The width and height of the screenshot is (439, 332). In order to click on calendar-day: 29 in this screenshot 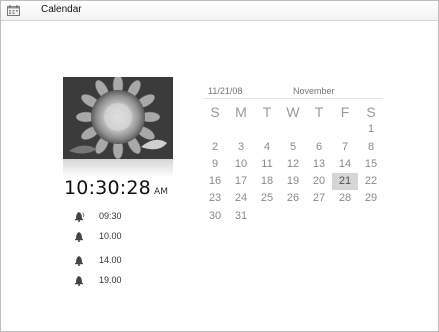, I will do `click(371, 198)`.